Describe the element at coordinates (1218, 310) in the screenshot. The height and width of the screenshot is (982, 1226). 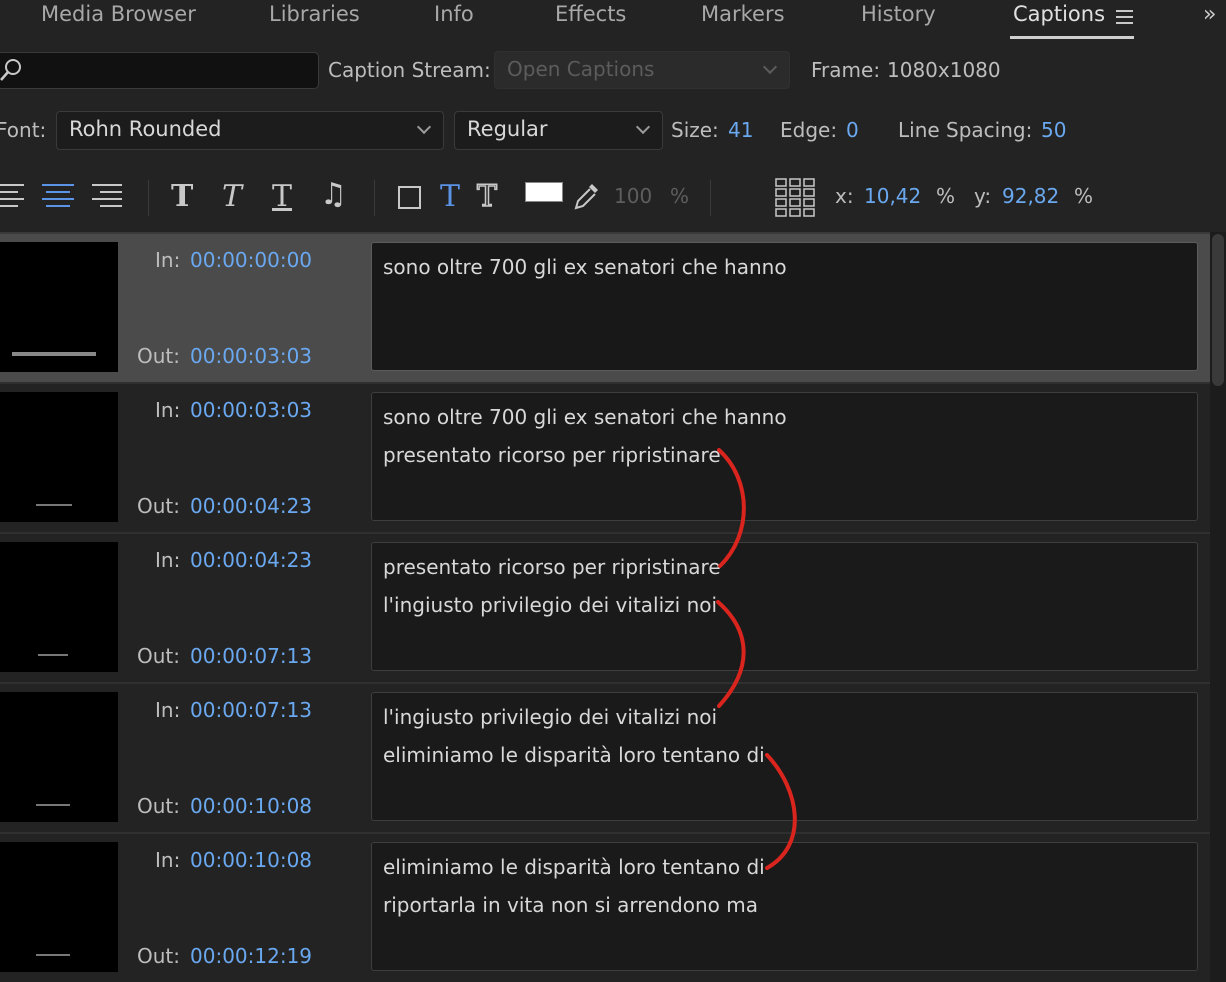
I see `scrollbar-thumb` at that location.